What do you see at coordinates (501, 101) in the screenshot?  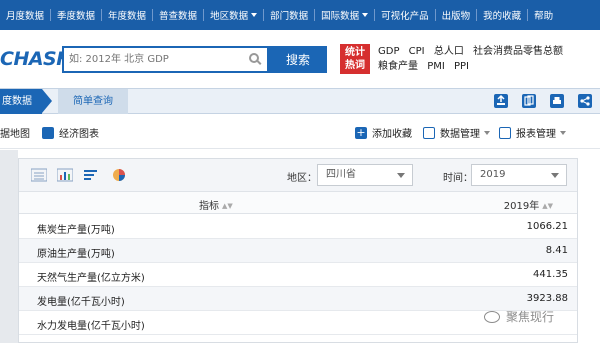 I see `export-icon` at bounding box center [501, 101].